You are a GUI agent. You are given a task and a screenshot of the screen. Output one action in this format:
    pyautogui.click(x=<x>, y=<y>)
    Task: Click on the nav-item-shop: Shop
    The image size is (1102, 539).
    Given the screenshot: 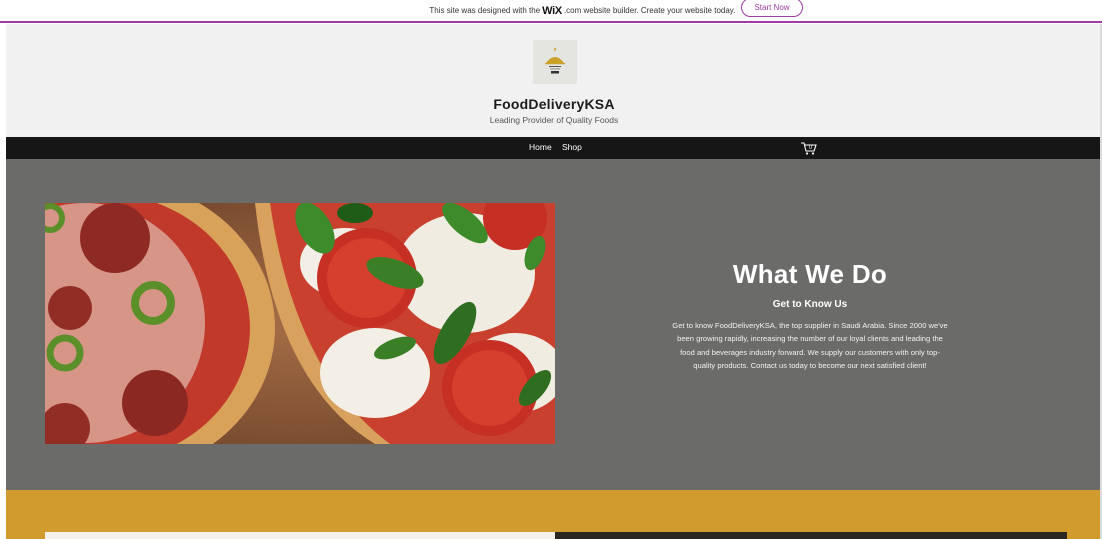 What is the action you would take?
    pyautogui.click(x=572, y=147)
    